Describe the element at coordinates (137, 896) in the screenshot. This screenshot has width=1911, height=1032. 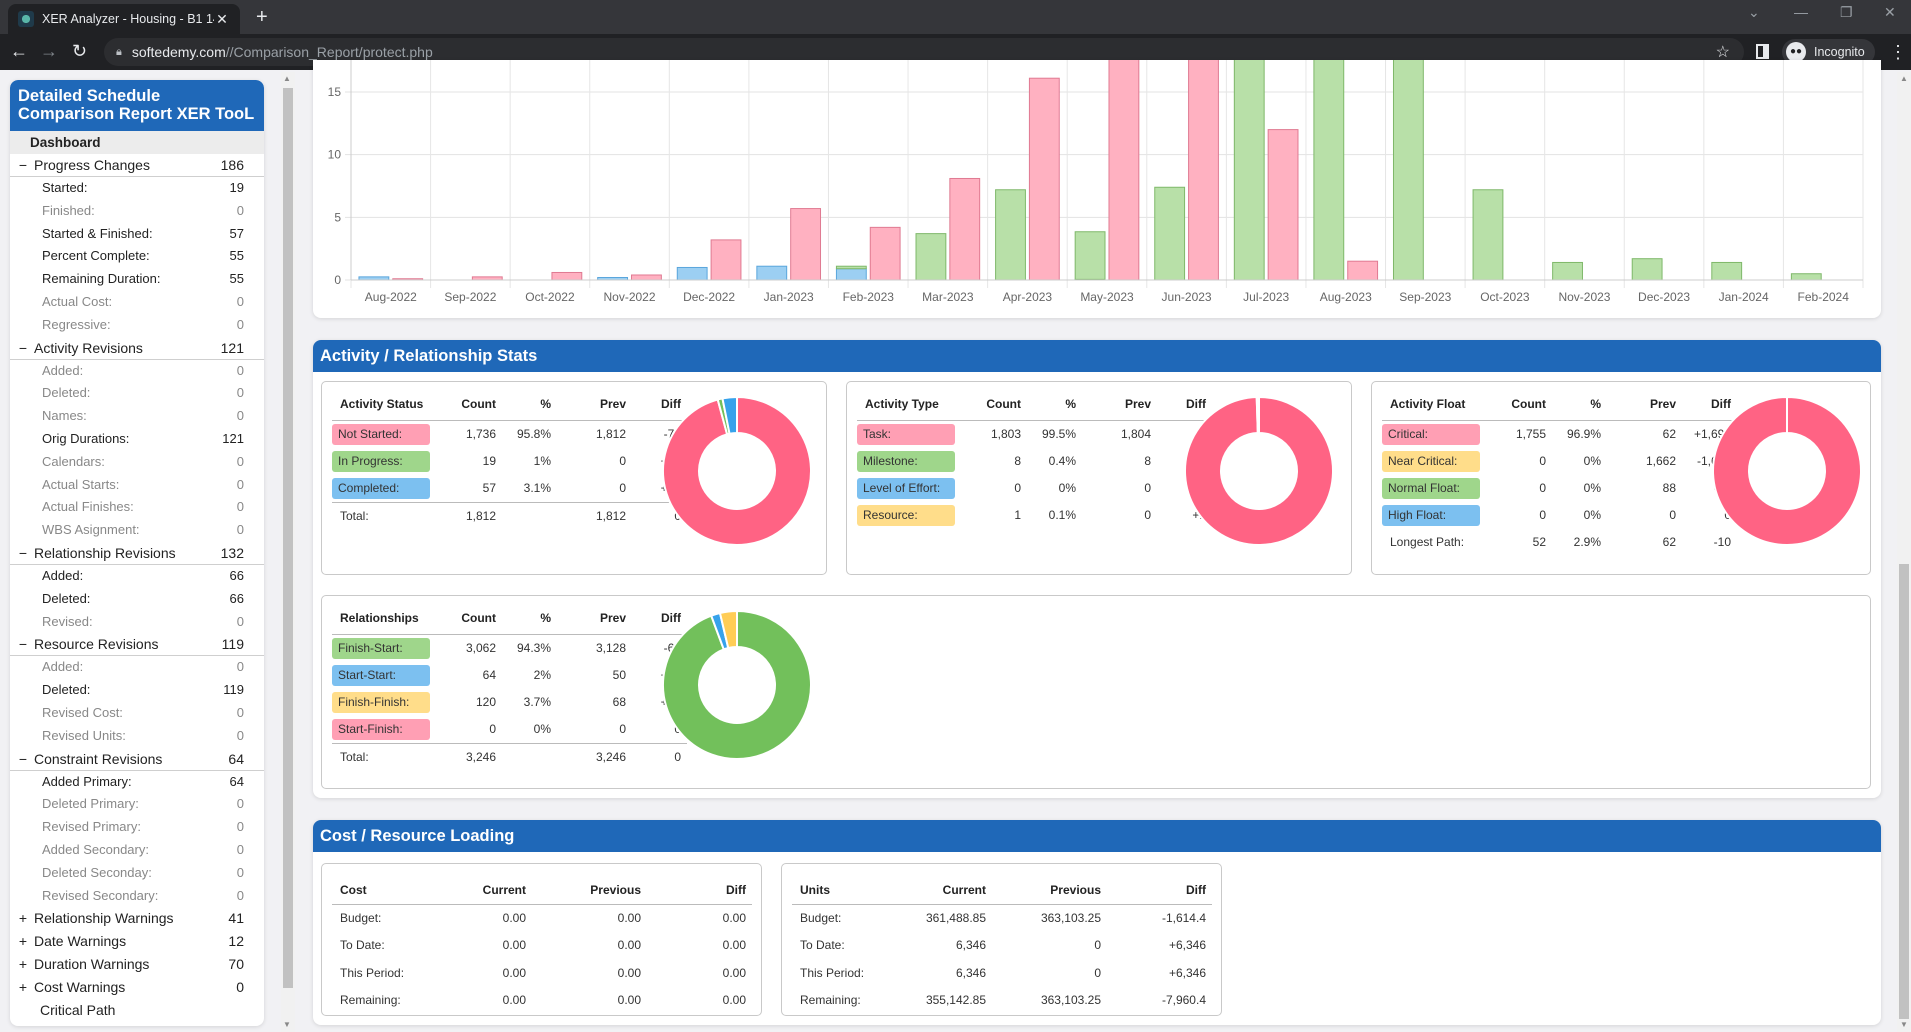
I see `sidebar-item: Revised Secondary: 0` at that location.